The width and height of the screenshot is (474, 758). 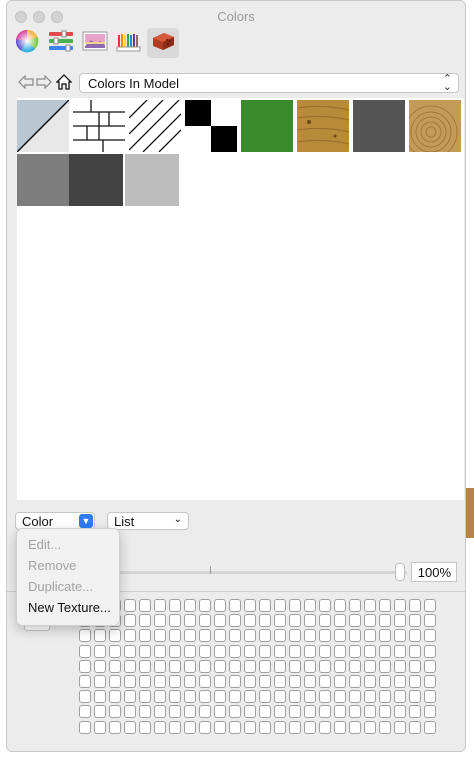 I want to click on back-button, so click(x=26, y=83).